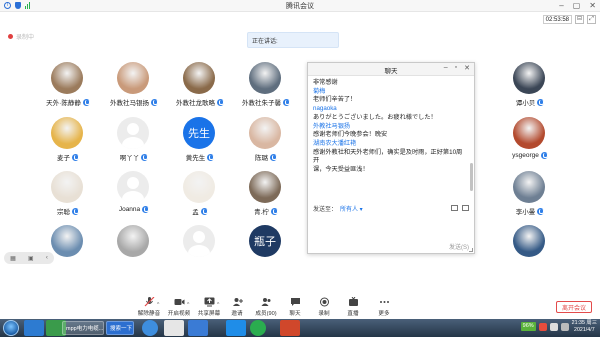  Describe the element at coordinates (579, 19) in the screenshot. I see `layout-toggle-icon: ⊟` at that location.